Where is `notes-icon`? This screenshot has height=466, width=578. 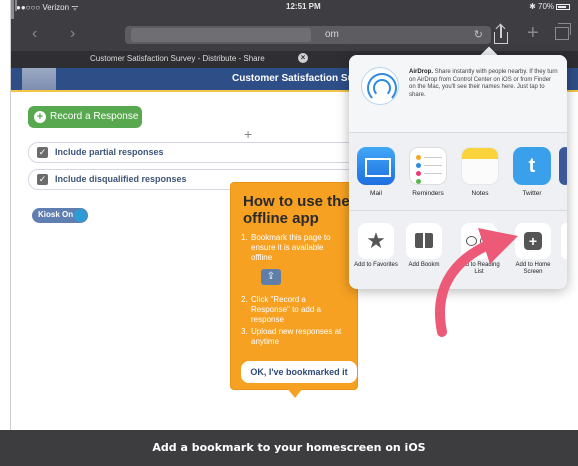 notes-icon is located at coordinates (480, 166).